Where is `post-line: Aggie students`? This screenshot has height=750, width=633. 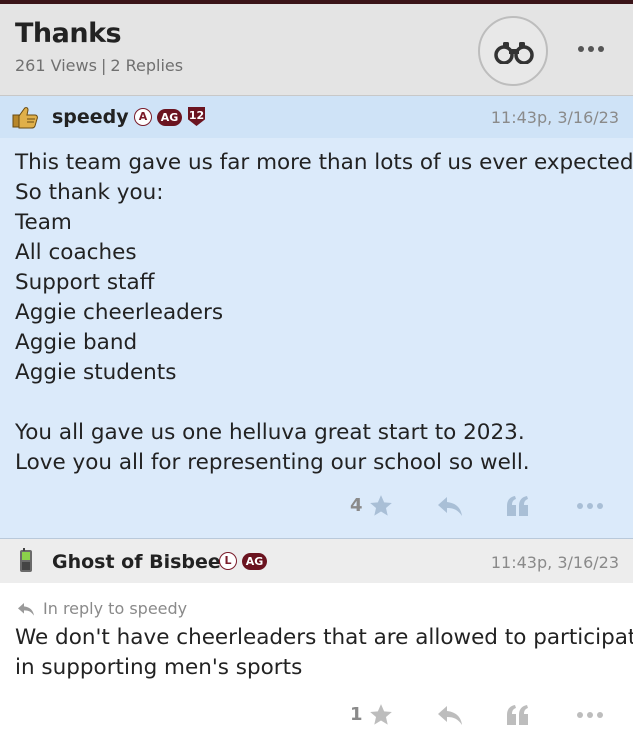
post-line: Aggie students is located at coordinates (96, 372).